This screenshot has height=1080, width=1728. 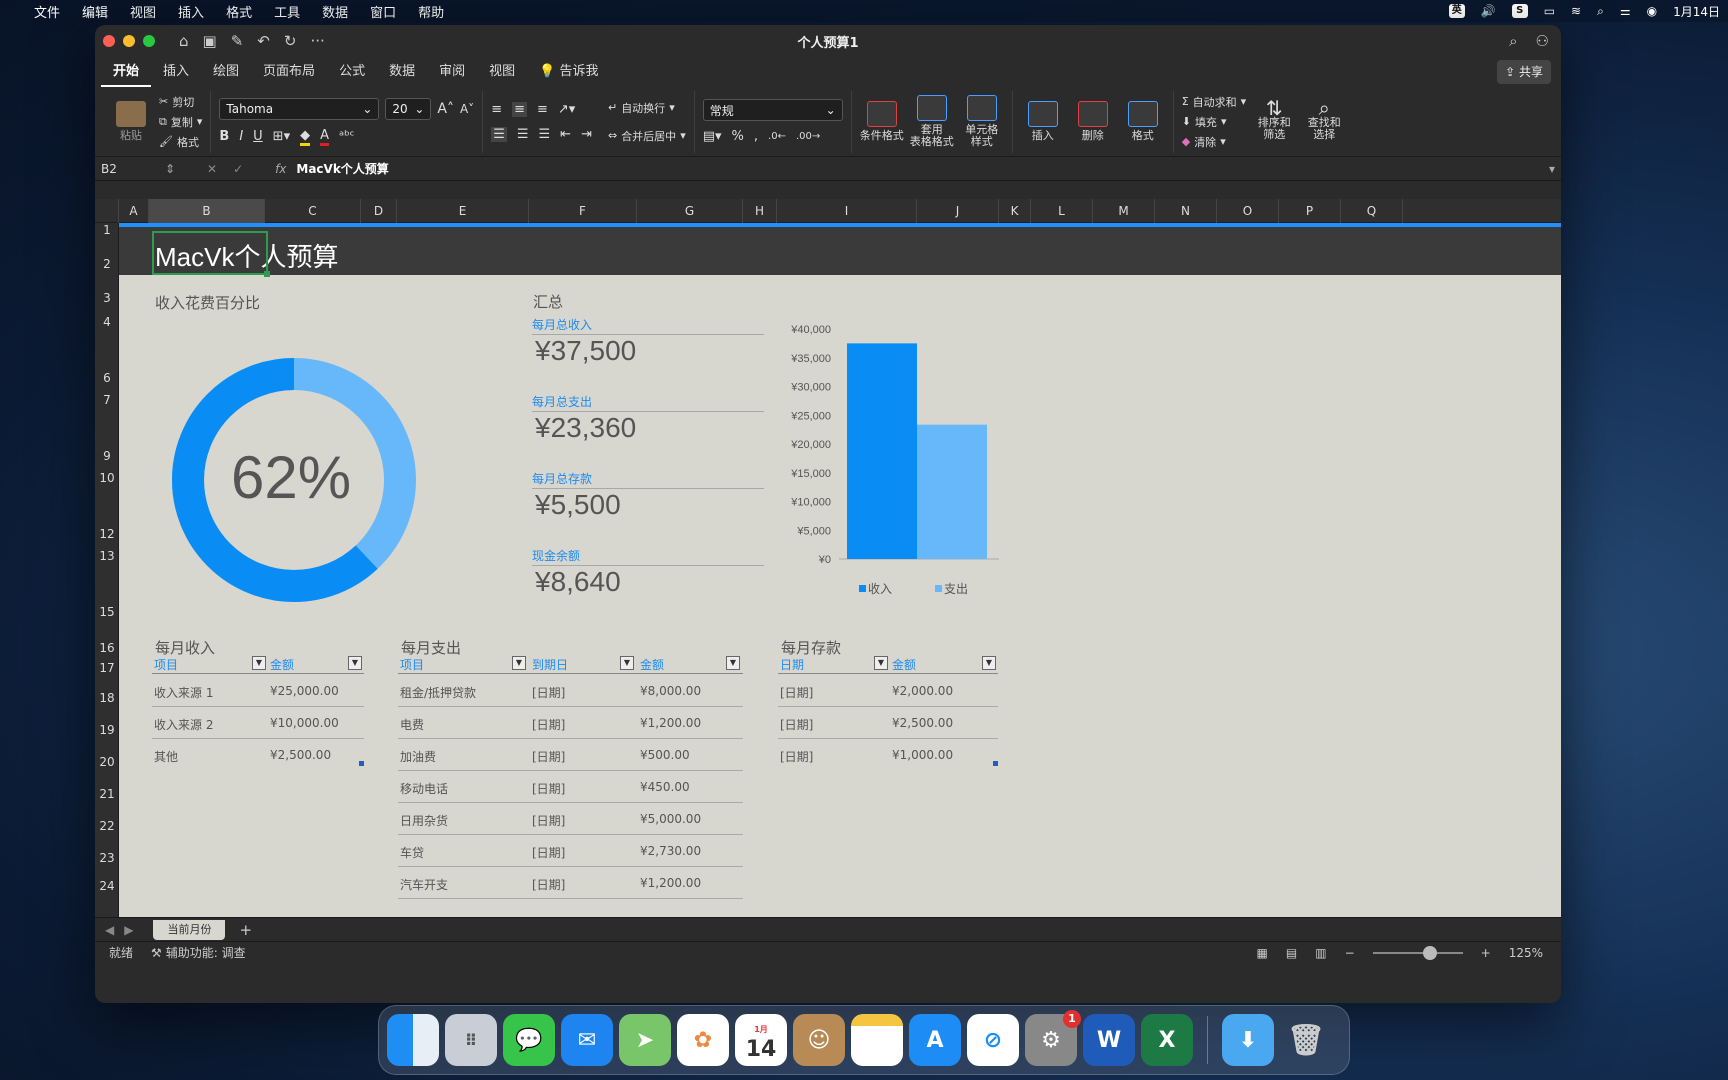 What do you see at coordinates (519, 109) in the screenshot?
I see `align-middle-icon: ≡` at bounding box center [519, 109].